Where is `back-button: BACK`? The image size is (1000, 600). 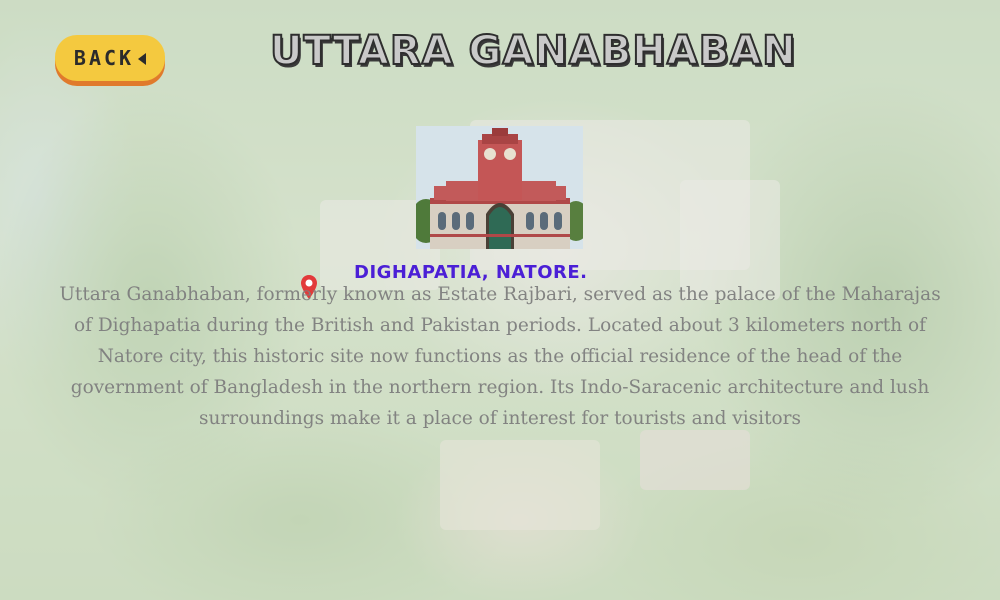 back-button: BACK is located at coordinates (110, 58).